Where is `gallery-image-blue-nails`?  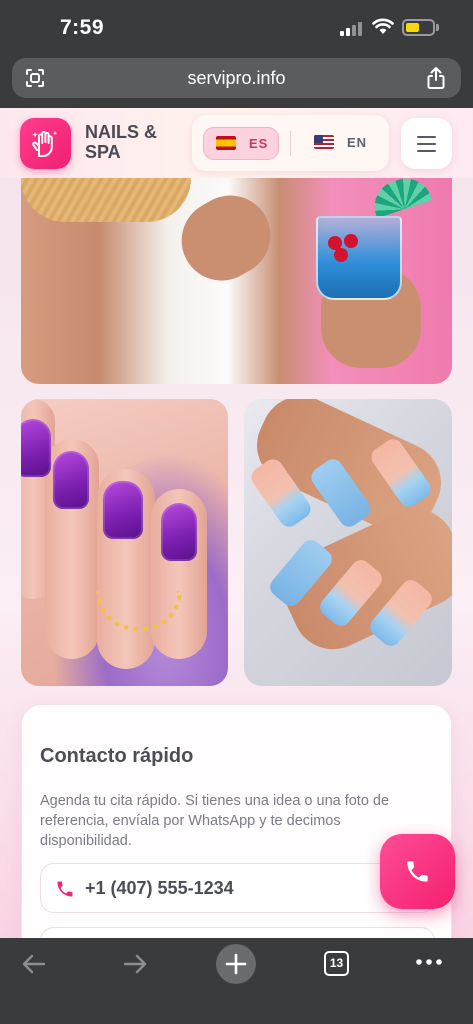 gallery-image-blue-nails is located at coordinates (348, 542).